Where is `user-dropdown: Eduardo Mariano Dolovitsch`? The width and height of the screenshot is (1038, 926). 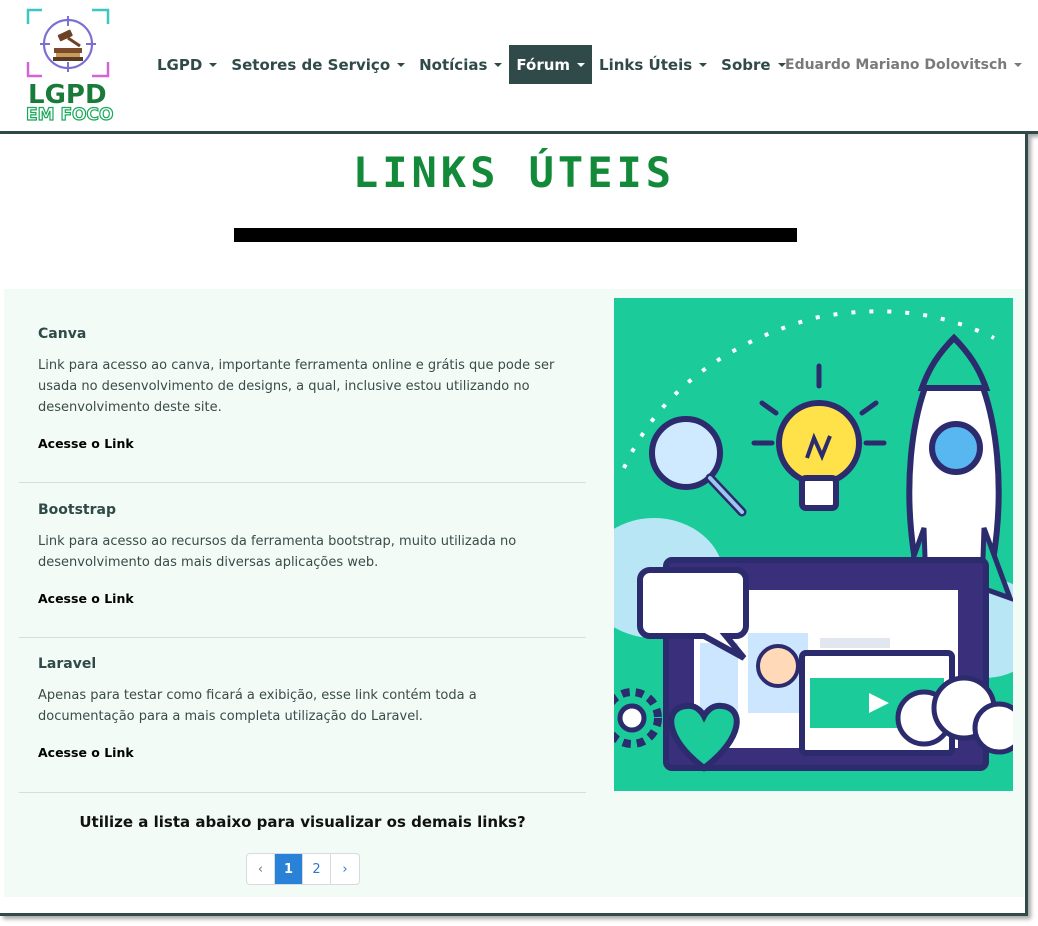 user-dropdown: Eduardo Mariano Dolovitsch is located at coordinates (903, 64).